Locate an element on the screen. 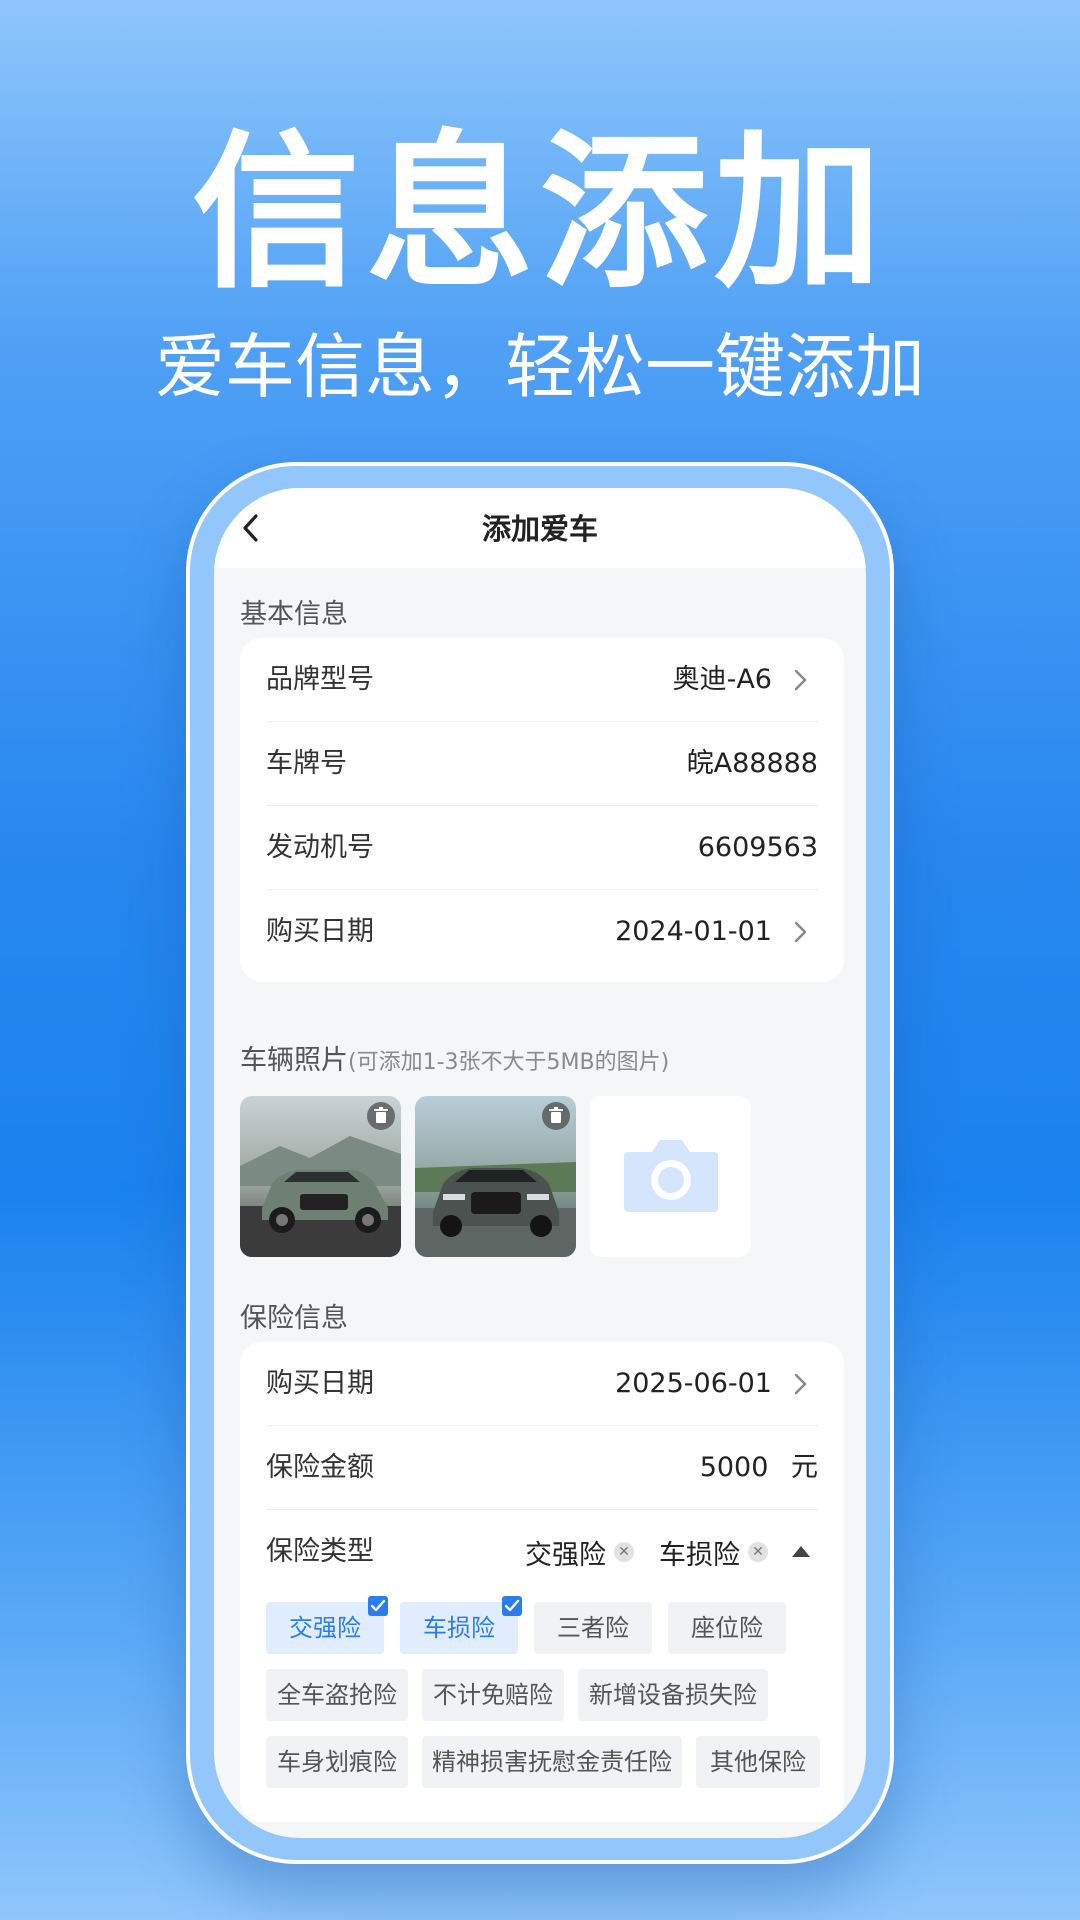 The width and height of the screenshot is (1080, 1920). chip-label: 座位险 is located at coordinates (727, 1628).